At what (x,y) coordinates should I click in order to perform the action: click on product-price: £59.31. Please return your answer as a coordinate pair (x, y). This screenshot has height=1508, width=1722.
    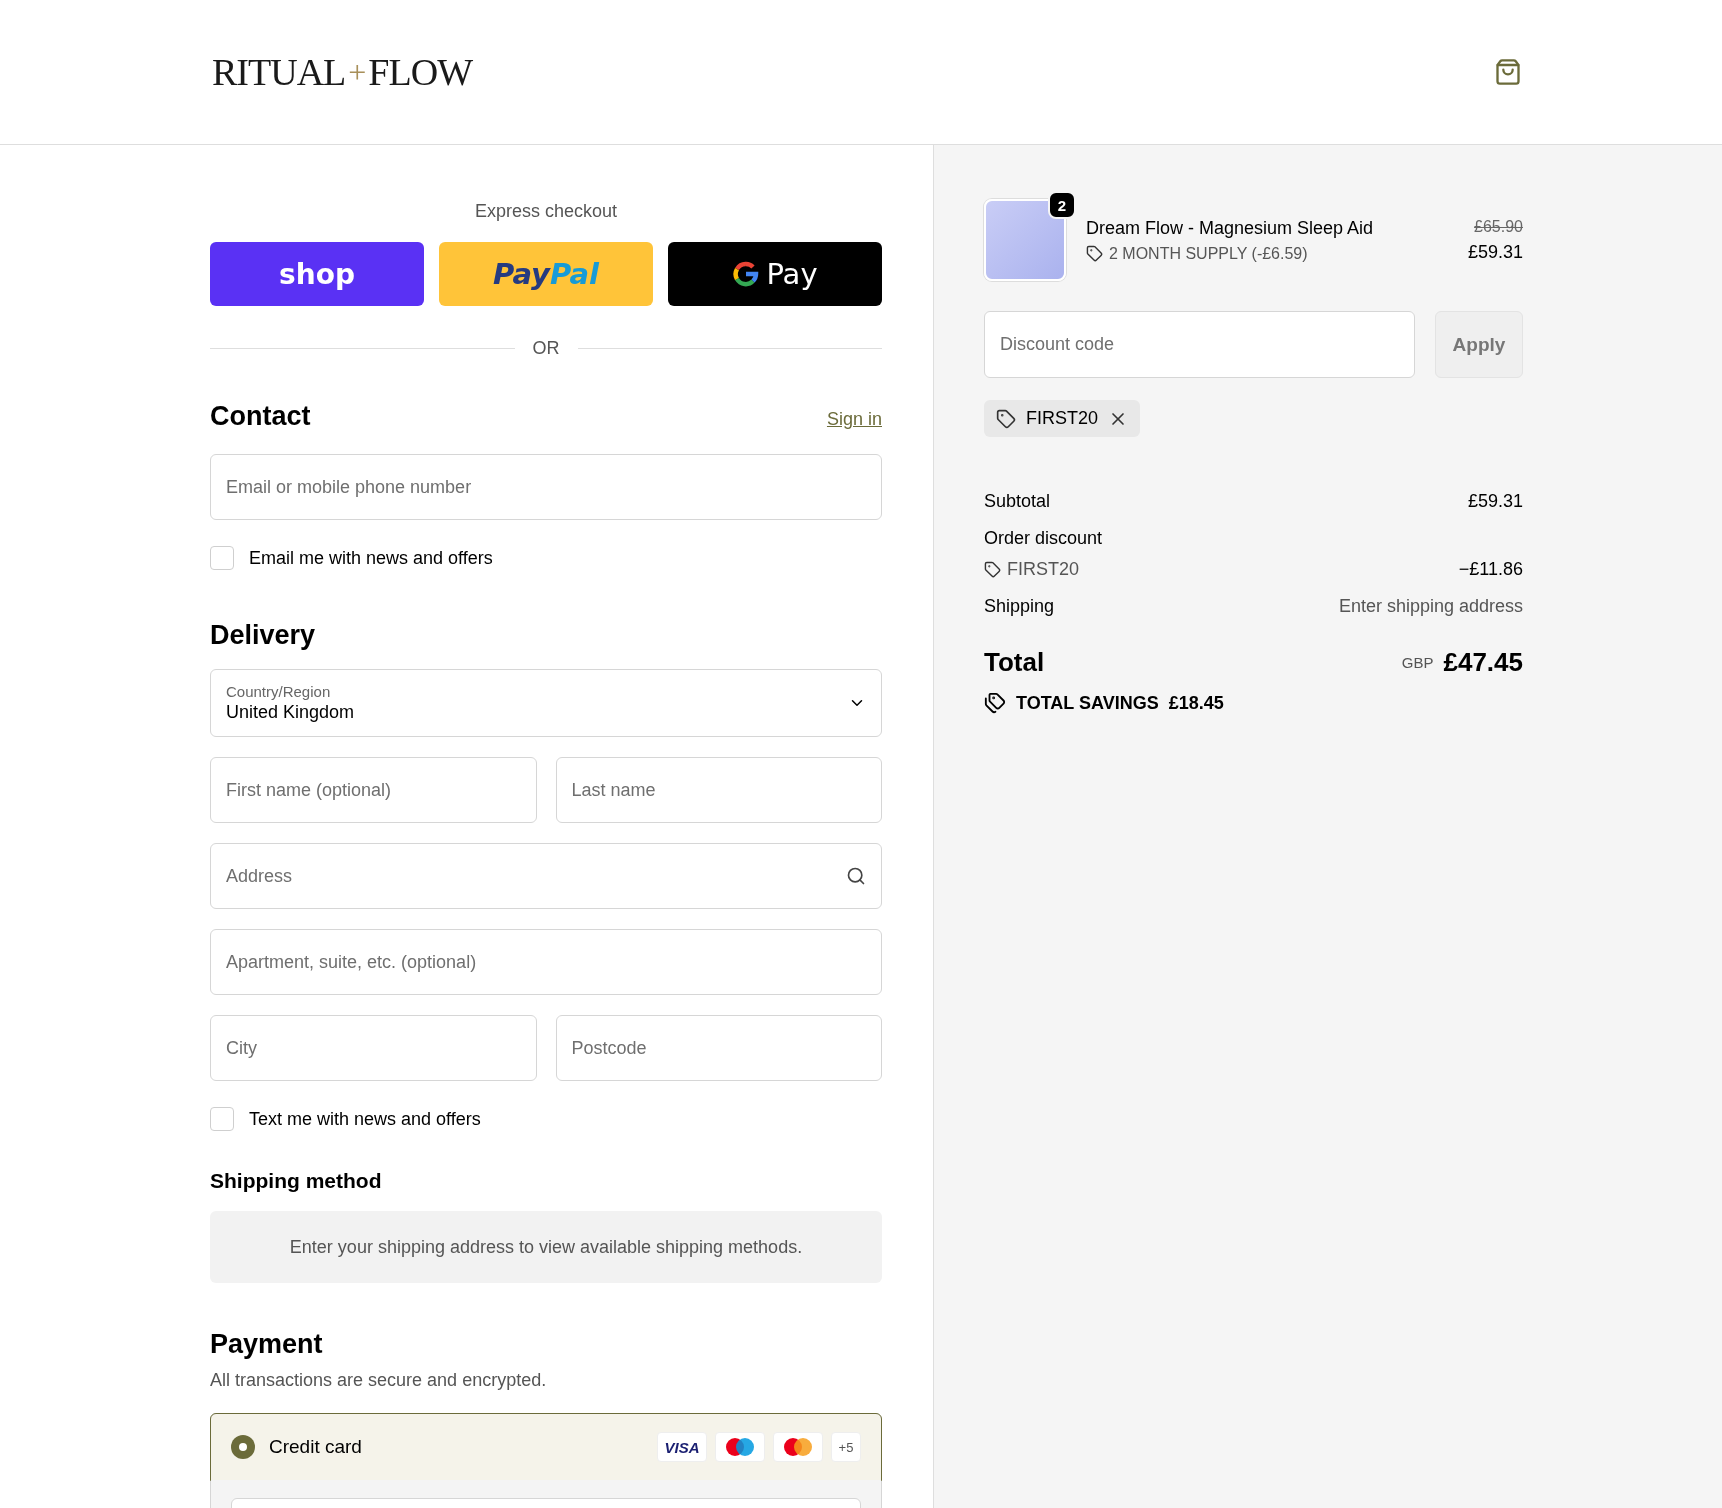
    Looking at the image, I should click on (1495, 252).